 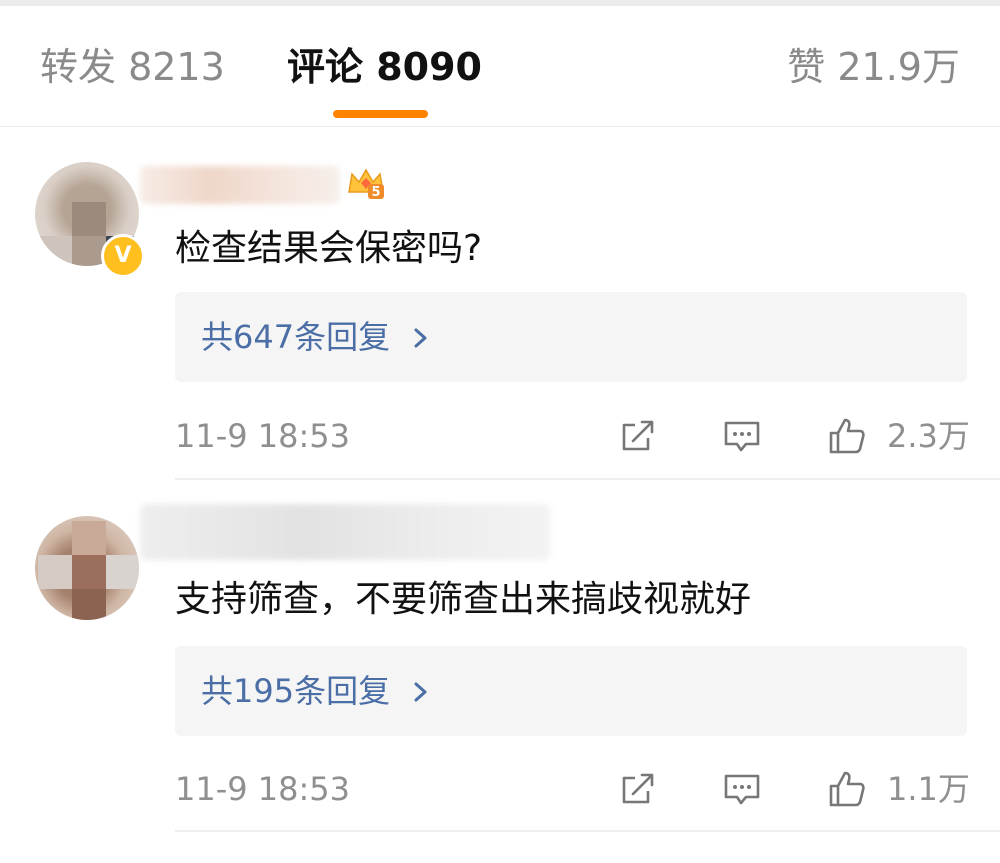 I want to click on replies-label: 共647条回复, so click(x=316, y=337).